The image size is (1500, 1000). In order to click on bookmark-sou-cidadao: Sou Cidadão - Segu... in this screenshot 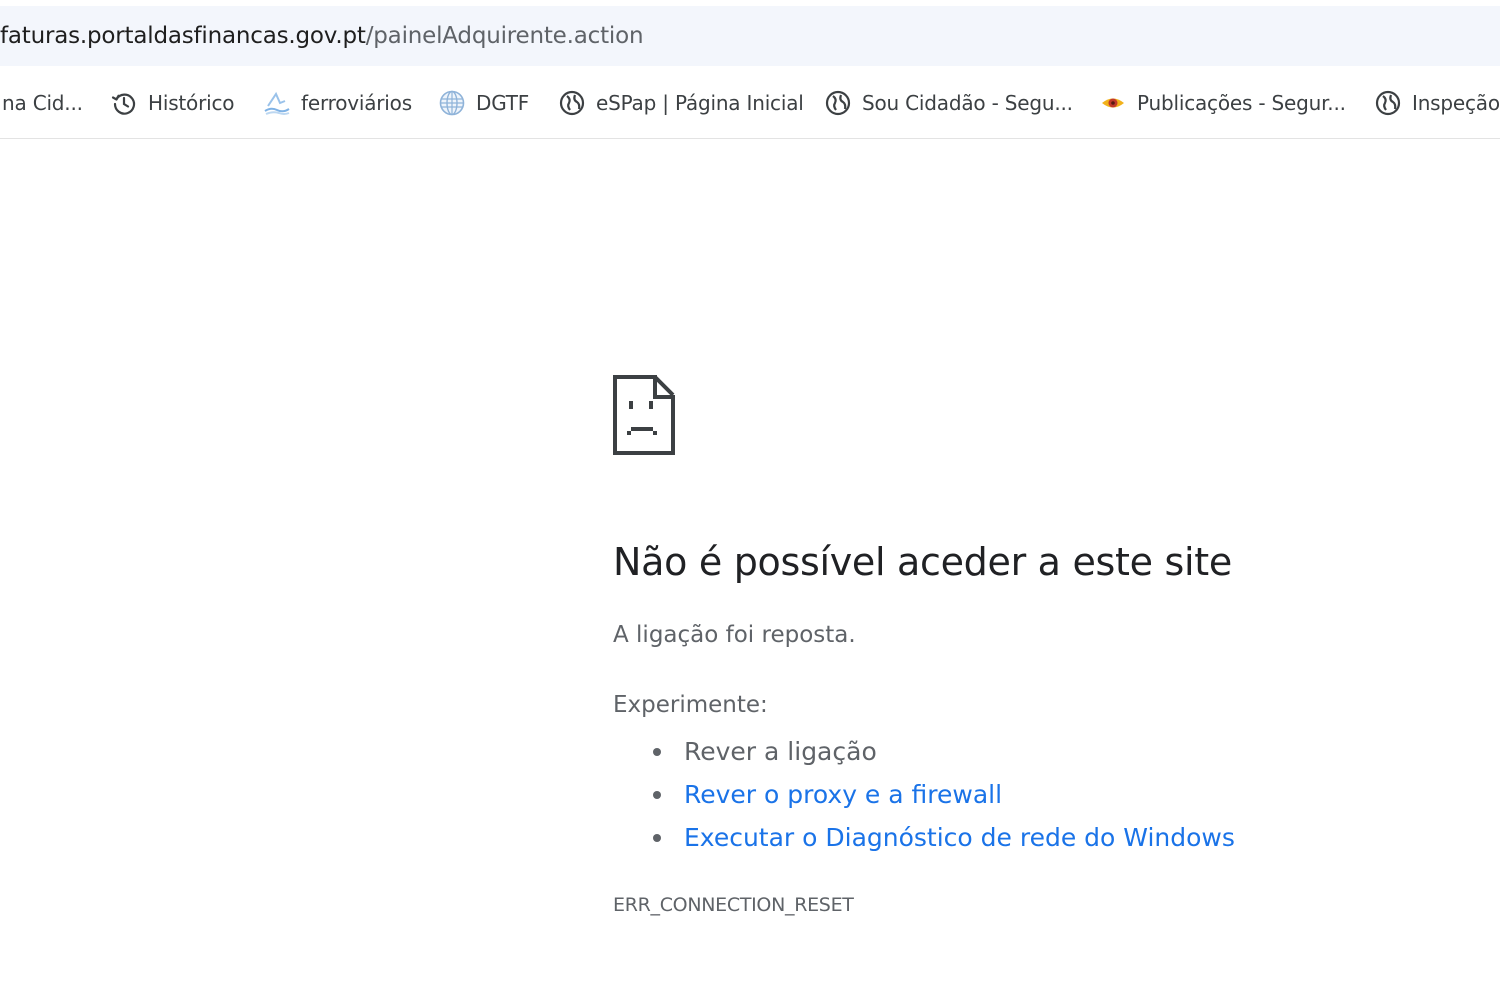, I will do `click(948, 103)`.